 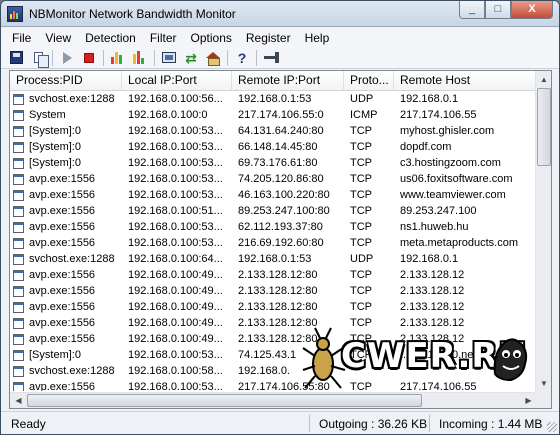 What do you see at coordinates (211, 38) in the screenshot?
I see `menu-options: Options` at bounding box center [211, 38].